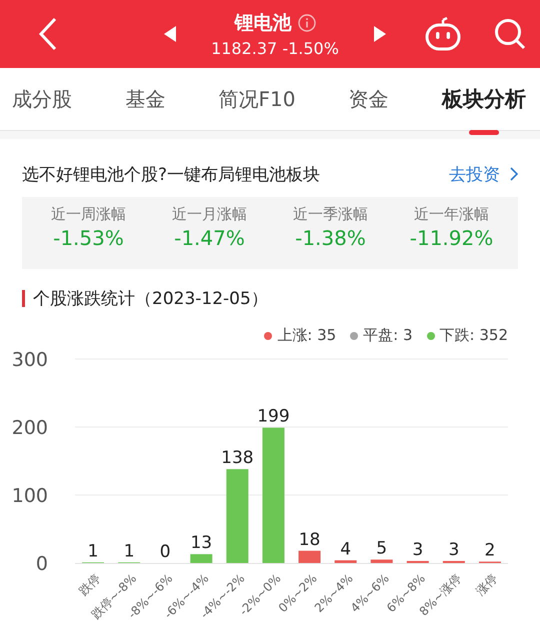  What do you see at coordinates (368, 99) in the screenshot?
I see `tab: 资金` at bounding box center [368, 99].